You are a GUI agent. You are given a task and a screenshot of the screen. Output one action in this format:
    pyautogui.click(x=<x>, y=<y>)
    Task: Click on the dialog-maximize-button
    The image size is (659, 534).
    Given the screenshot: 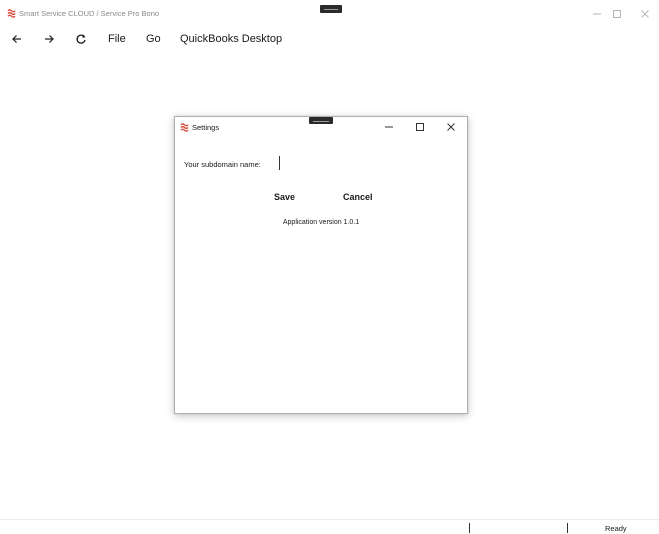 What is the action you would take?
    pyautogui.click(x=420, y=127)
    